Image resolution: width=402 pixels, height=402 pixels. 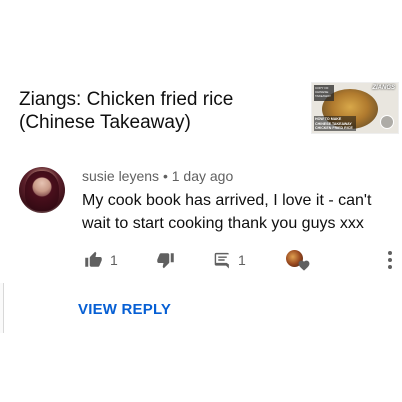 I want to click on reply-icon, so click(x=221, y=260).